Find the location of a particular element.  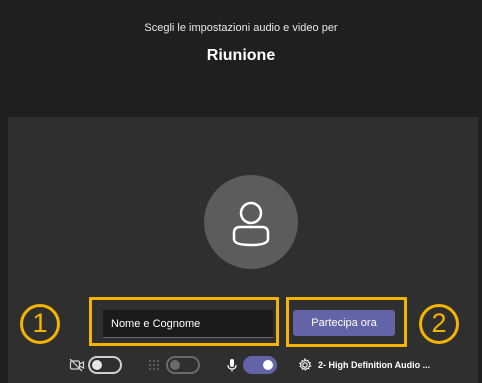

step-1-callout: 1 is located at coordinates (40, 324).